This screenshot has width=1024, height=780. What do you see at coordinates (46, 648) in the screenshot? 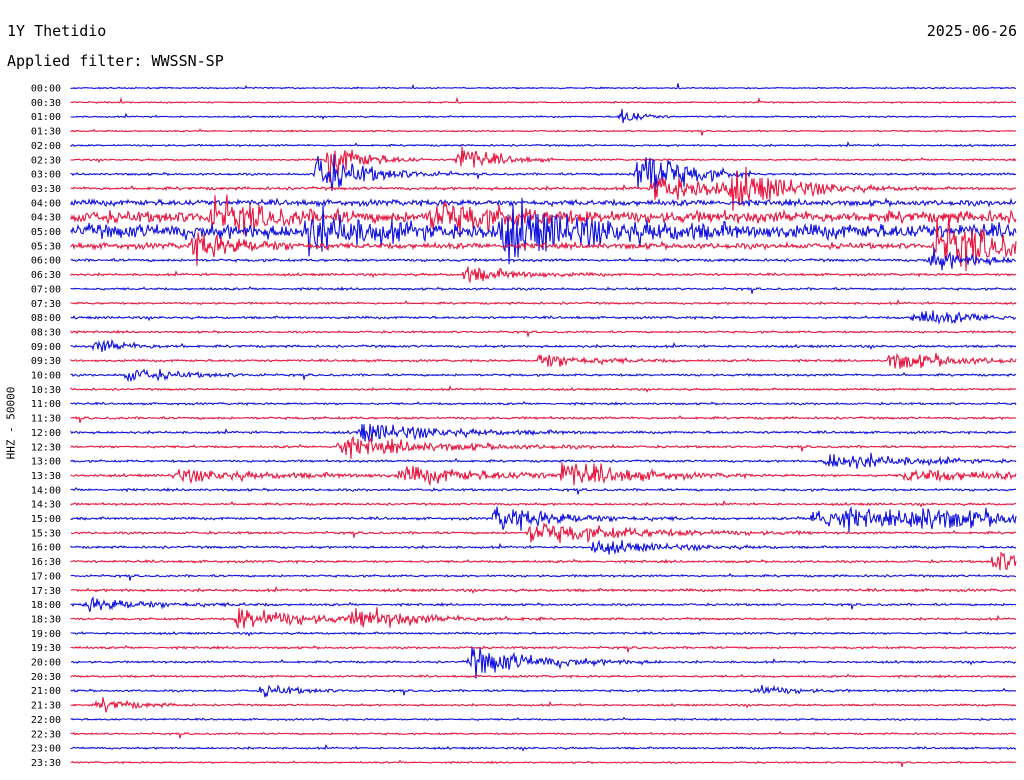
I see `row-time-label: 19:30` at bounding box center [46, 648].